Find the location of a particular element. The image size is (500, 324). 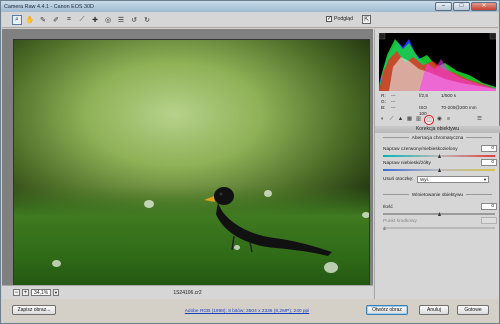

fix-blue-yellow-label: Napraw niebieski/żółty is located at coordinates (407, 163).